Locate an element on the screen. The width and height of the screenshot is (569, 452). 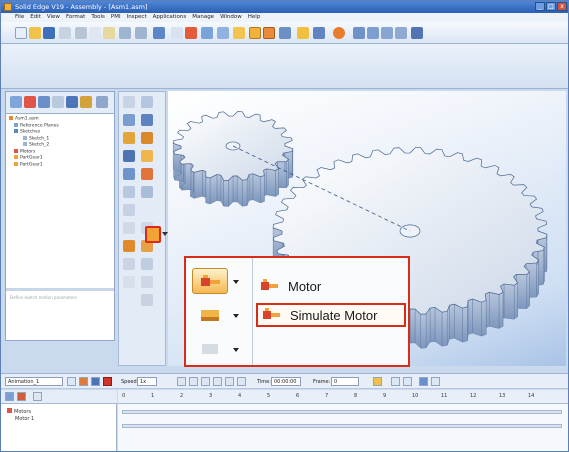
zoom-icon is located at coordinates (373, 33).